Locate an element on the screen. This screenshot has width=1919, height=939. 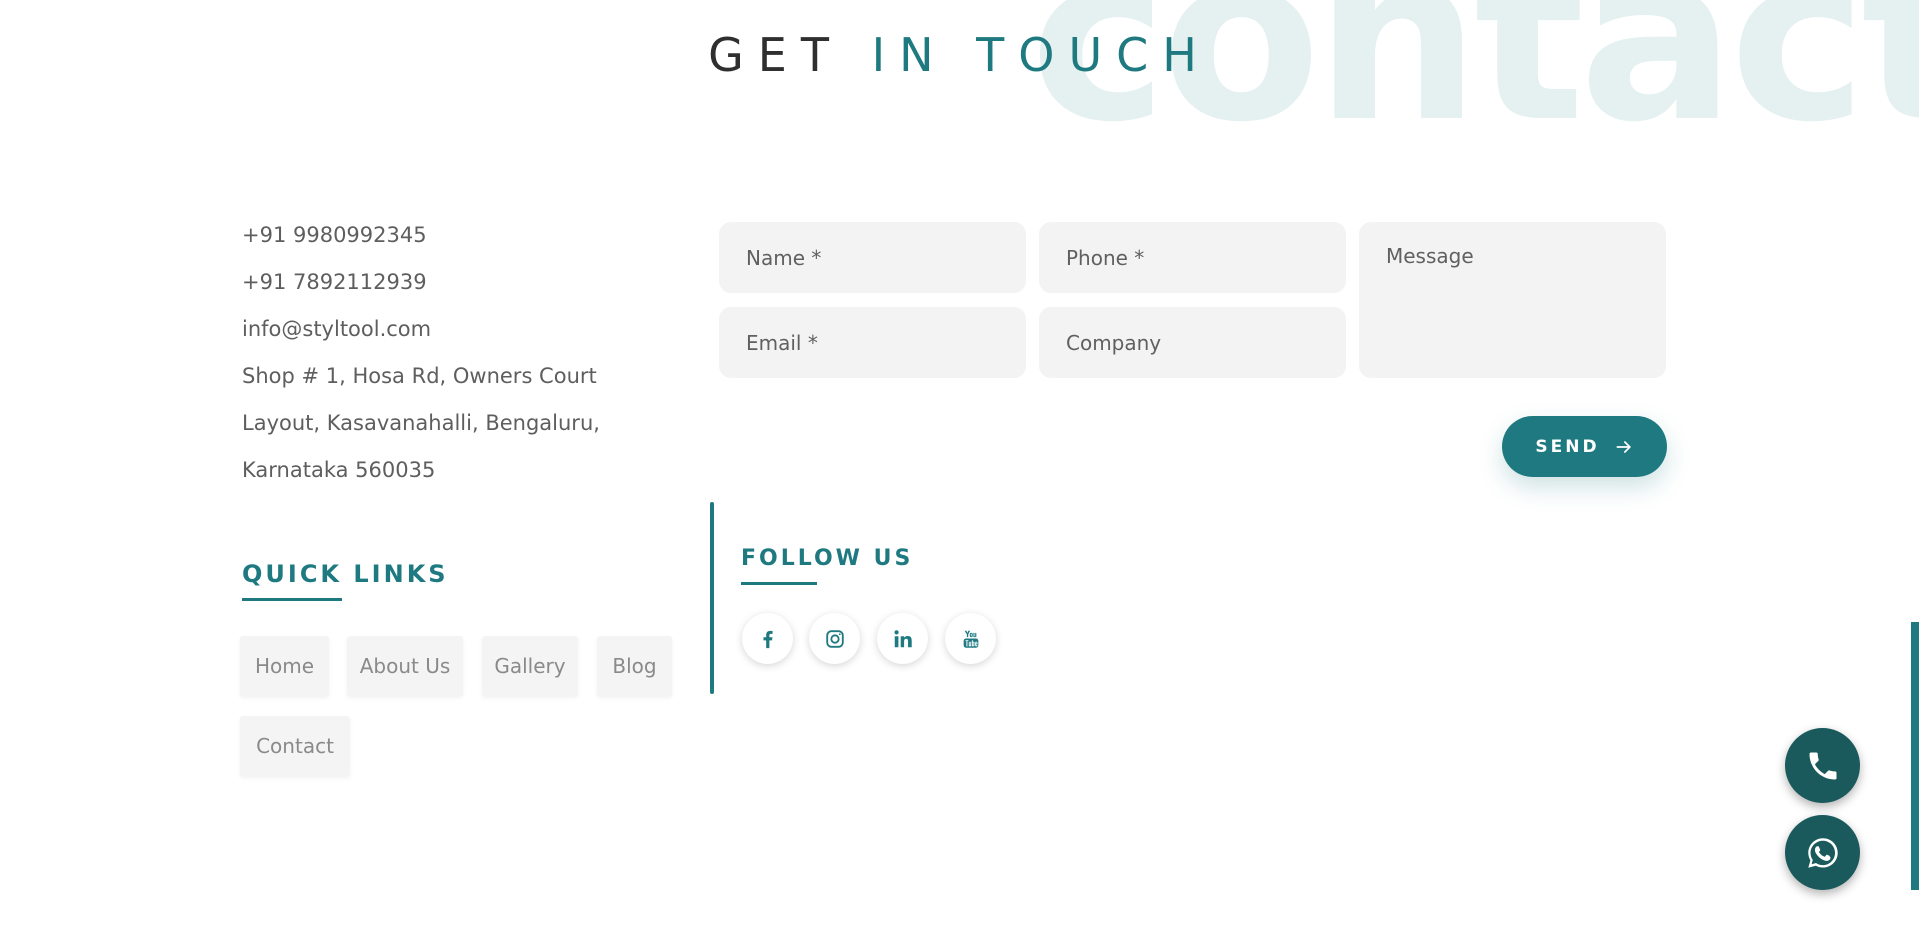
send-button: SEND is located at coordinates (1584, 446).